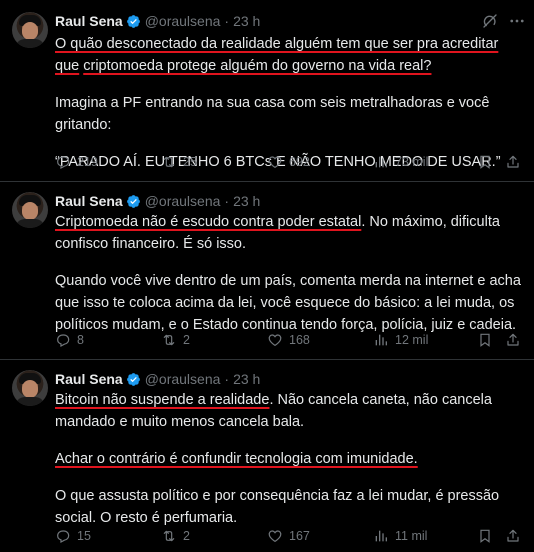 Image resolution: width=534 pixels, height=552 pixels. I want to click on action-bar: 8 2 168 12 mil, so click(290, 340).